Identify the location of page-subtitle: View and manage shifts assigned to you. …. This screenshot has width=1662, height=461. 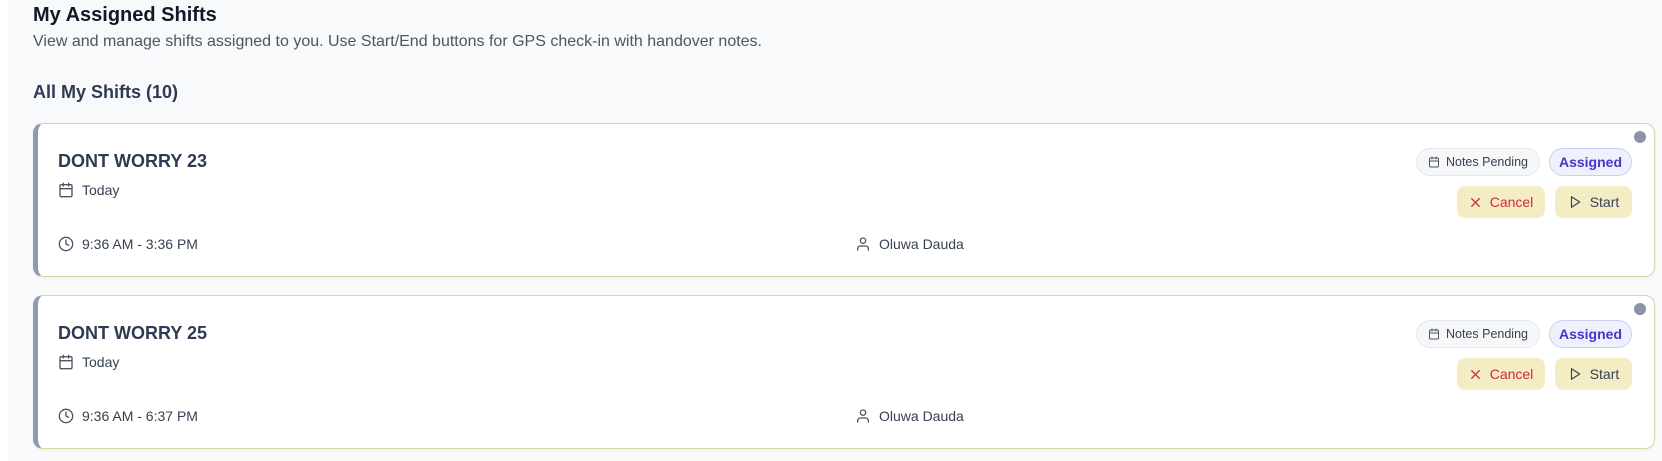
(397, 41).